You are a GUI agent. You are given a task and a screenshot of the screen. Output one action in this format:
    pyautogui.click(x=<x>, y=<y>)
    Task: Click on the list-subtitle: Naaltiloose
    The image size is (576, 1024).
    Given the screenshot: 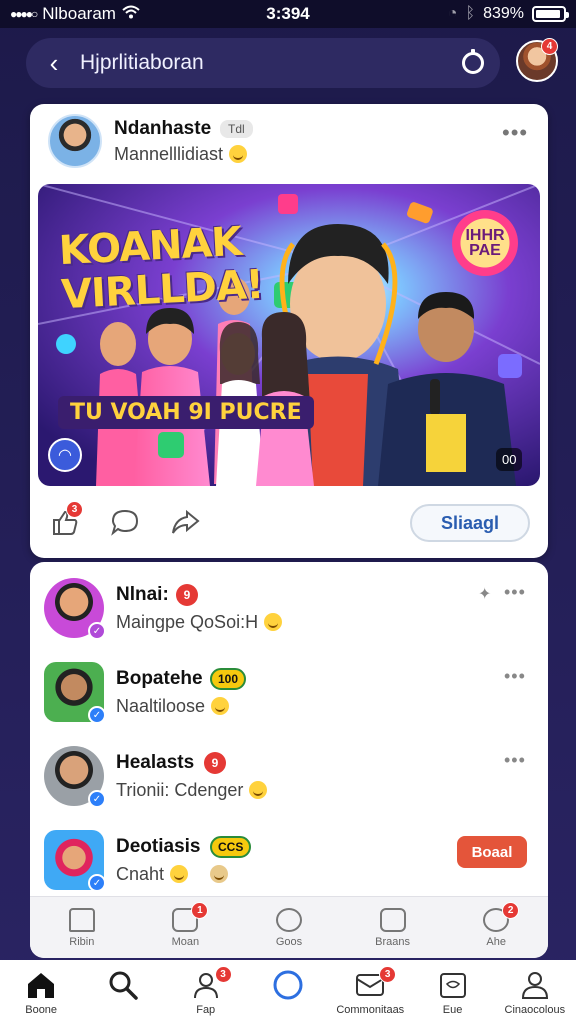 What is the action you would take?
    pyautogui.click(x=173, y=706)
    